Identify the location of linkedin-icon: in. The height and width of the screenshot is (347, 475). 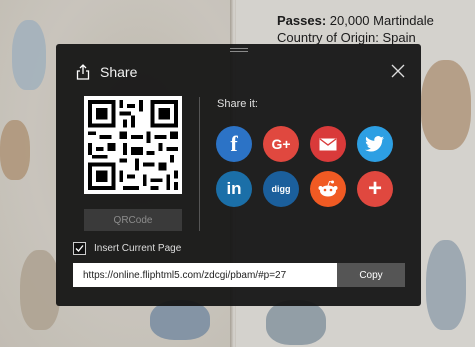
(234, 189).